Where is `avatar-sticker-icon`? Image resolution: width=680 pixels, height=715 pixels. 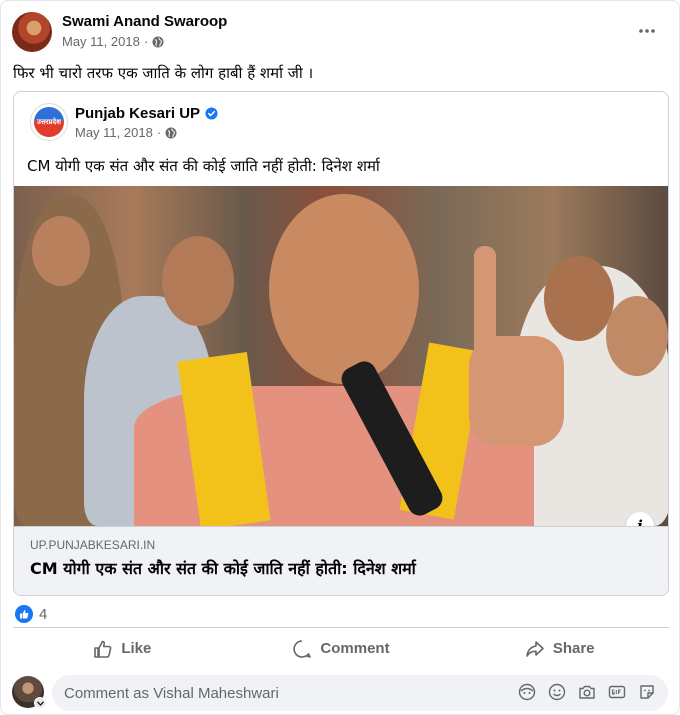
avatar-sticker-icon is located at coordinates (527, 692).